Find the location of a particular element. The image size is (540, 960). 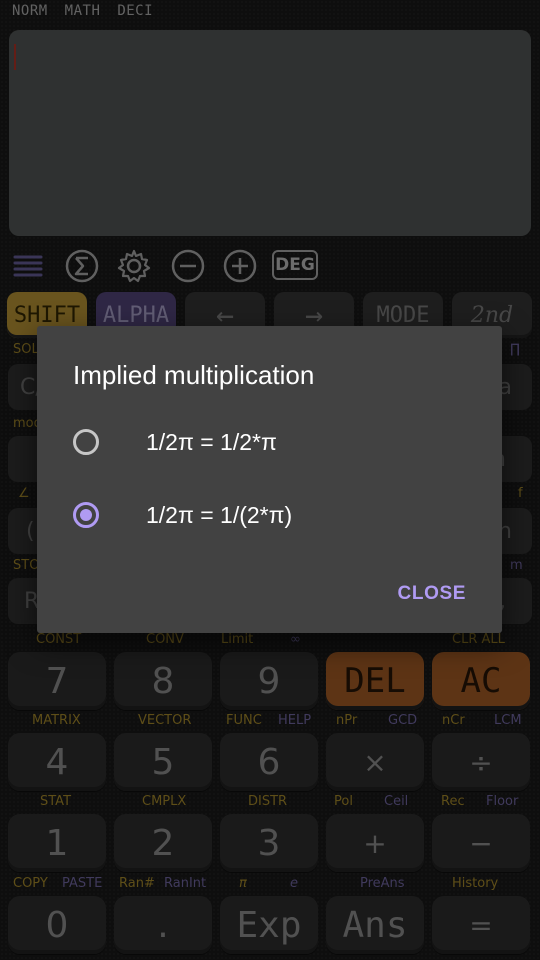

dialog-title: Implied multiplication is located at coordinates (194, 375).